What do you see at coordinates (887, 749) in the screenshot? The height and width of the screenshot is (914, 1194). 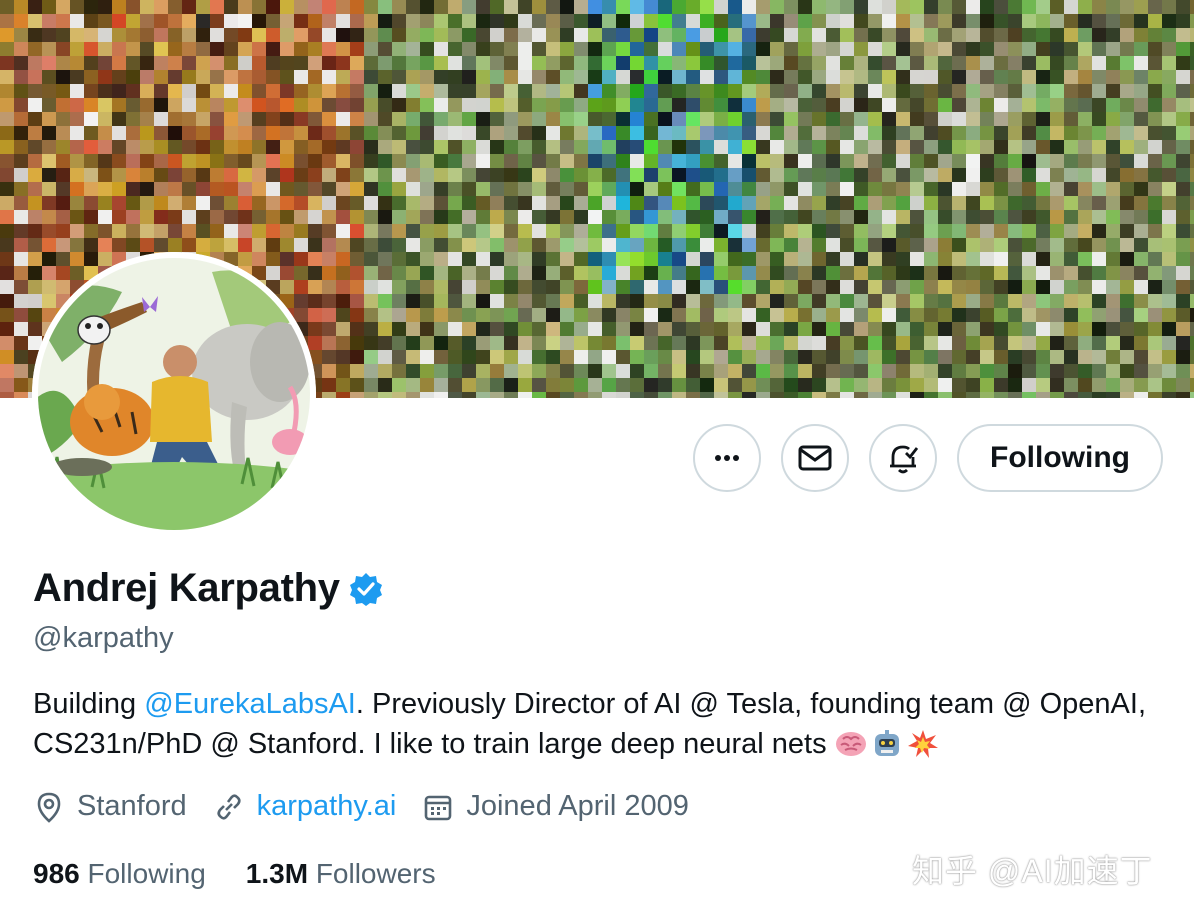 I see `robot-emoji-icon` at bounding box center [887, 749].